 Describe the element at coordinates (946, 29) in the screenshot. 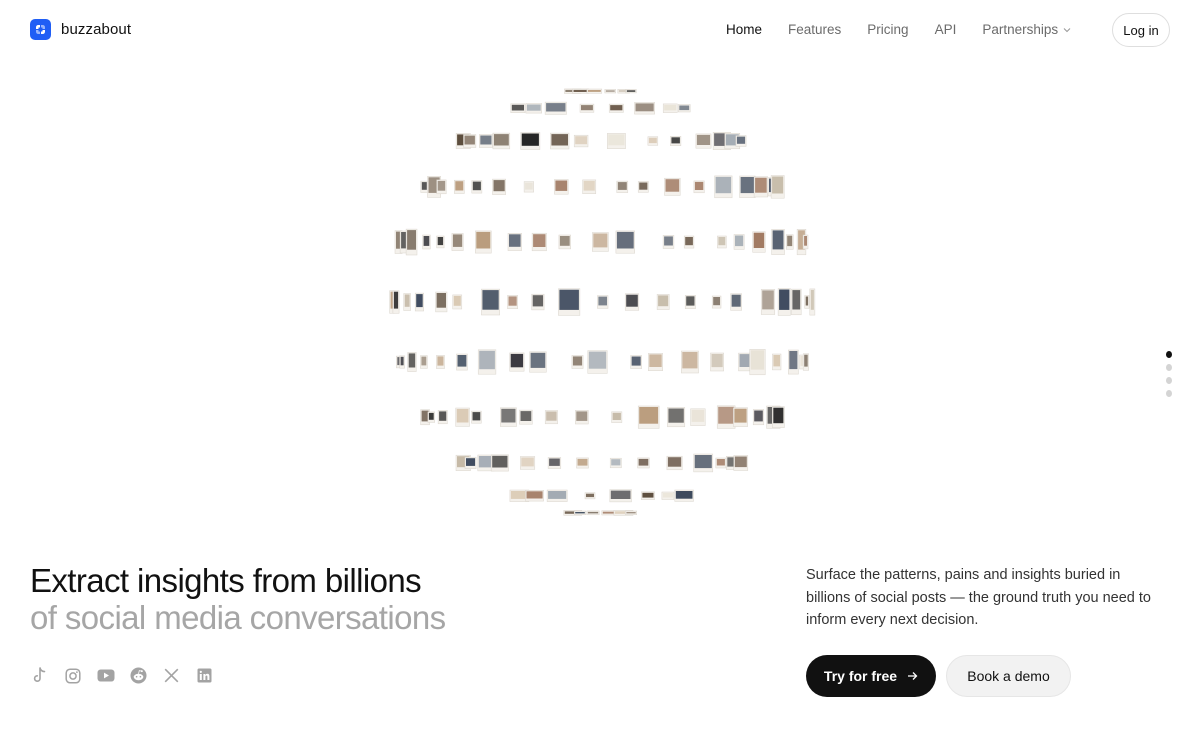

I see `nav-api: API` at that location.